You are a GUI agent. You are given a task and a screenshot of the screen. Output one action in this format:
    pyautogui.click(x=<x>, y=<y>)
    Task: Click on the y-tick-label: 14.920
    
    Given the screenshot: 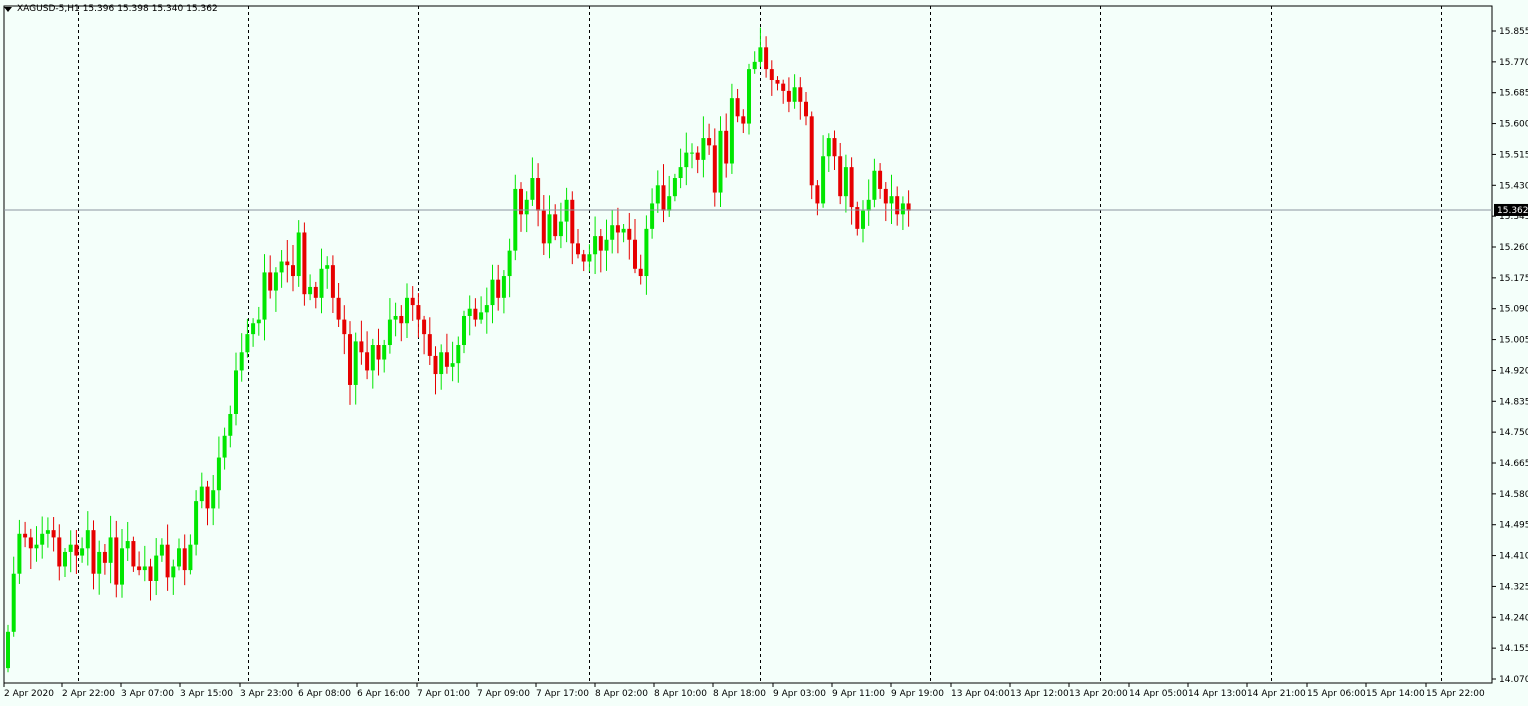 What is the action you would take?
    pyautogui.click(x=1513, y=371)
    